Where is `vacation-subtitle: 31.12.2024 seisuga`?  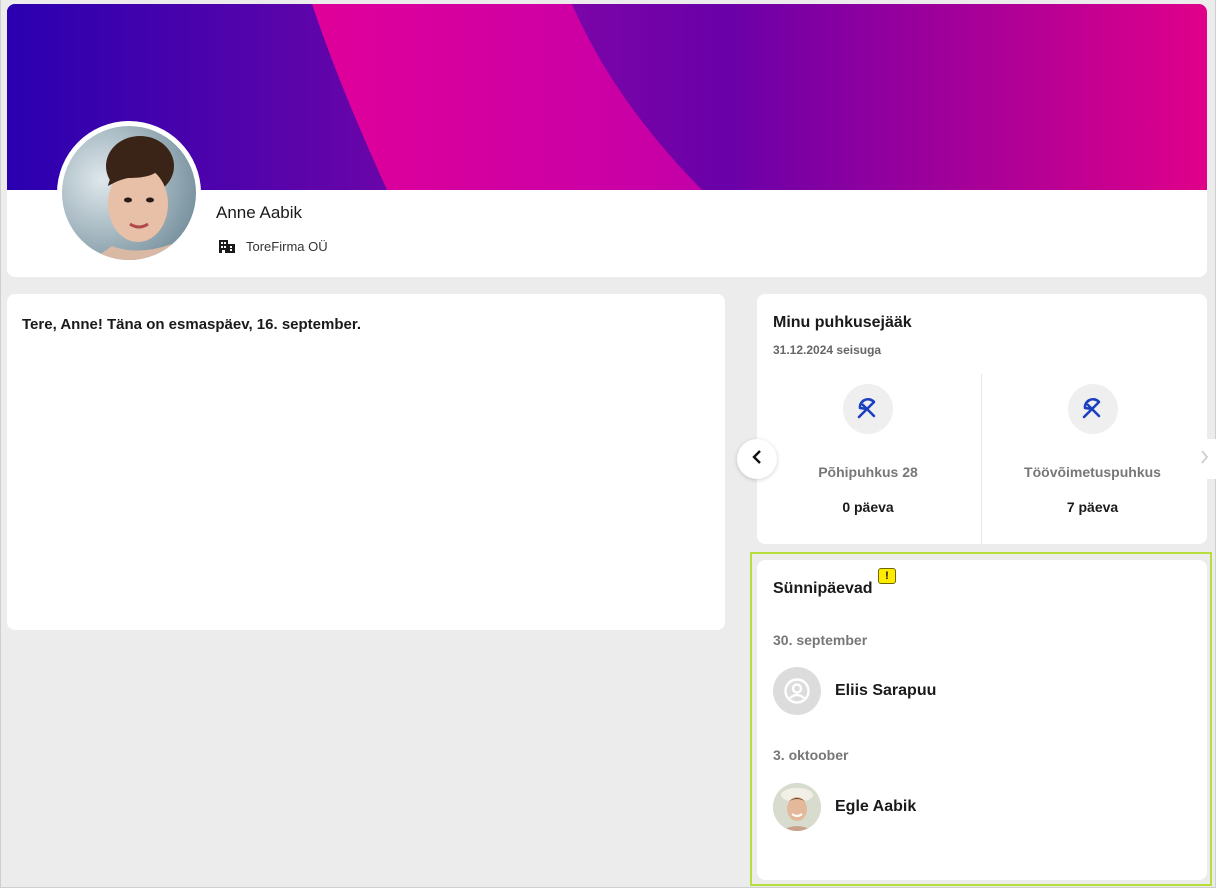
vacation-subtitle: 31.12.2024 seisuga is located at coordinates (827, 350).